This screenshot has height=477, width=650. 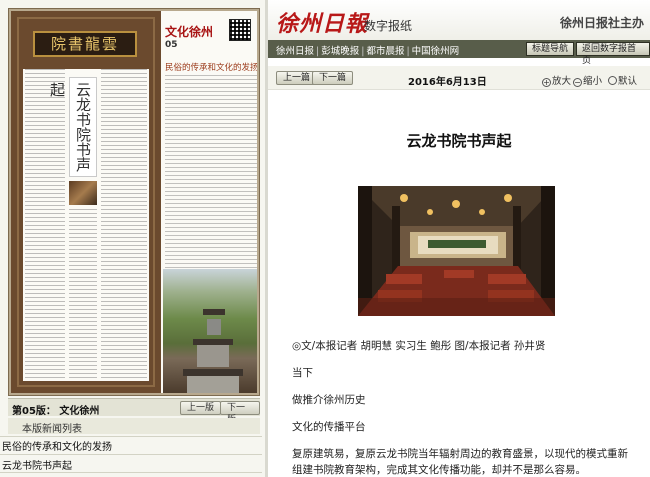 What do you see at coordinates (577, 82) in the screenshot?
I see `minus-icon: −` at bounding box center [577, 82].